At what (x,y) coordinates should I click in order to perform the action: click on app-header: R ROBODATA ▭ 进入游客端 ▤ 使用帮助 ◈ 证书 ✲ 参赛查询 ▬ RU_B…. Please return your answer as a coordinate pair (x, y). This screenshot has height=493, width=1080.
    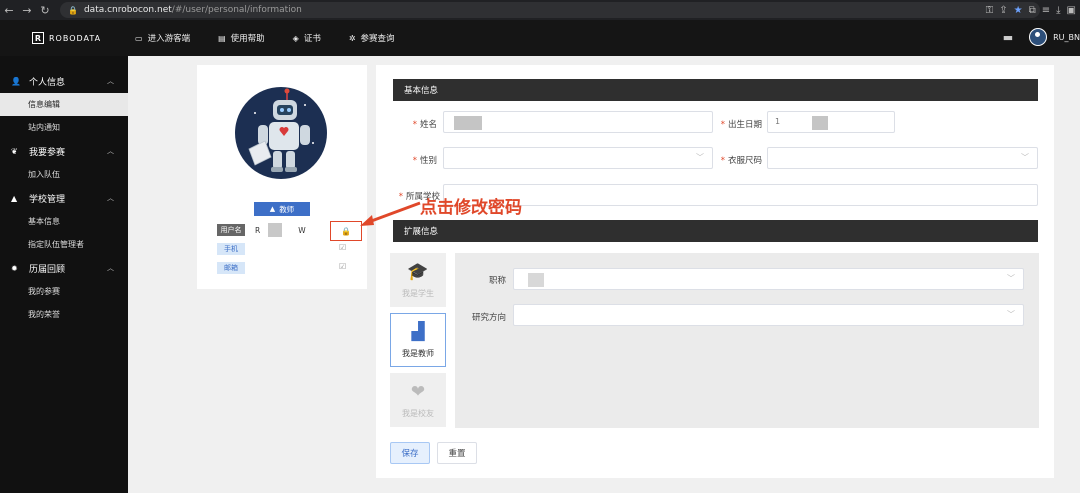
    Looking at the image, I should click on (540, 38).